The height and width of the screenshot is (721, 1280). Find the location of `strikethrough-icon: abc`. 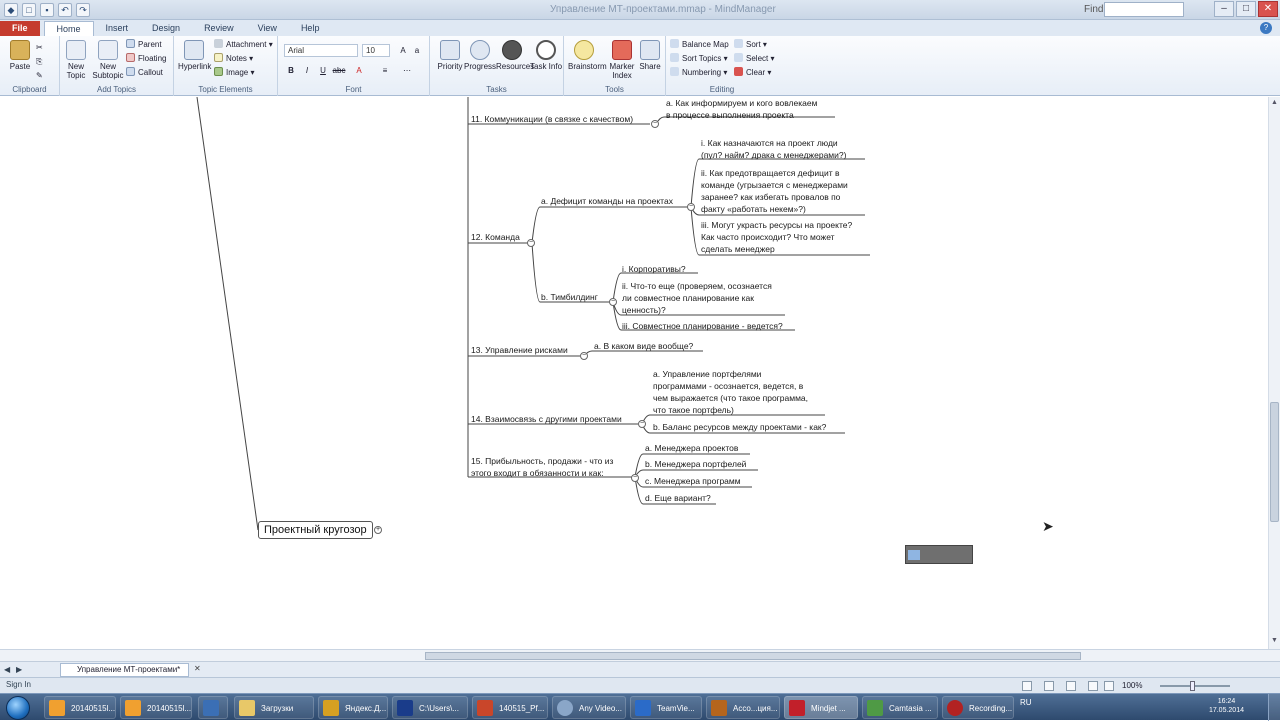

strikethrough-icon: abc is located at coordinates (339, 70).